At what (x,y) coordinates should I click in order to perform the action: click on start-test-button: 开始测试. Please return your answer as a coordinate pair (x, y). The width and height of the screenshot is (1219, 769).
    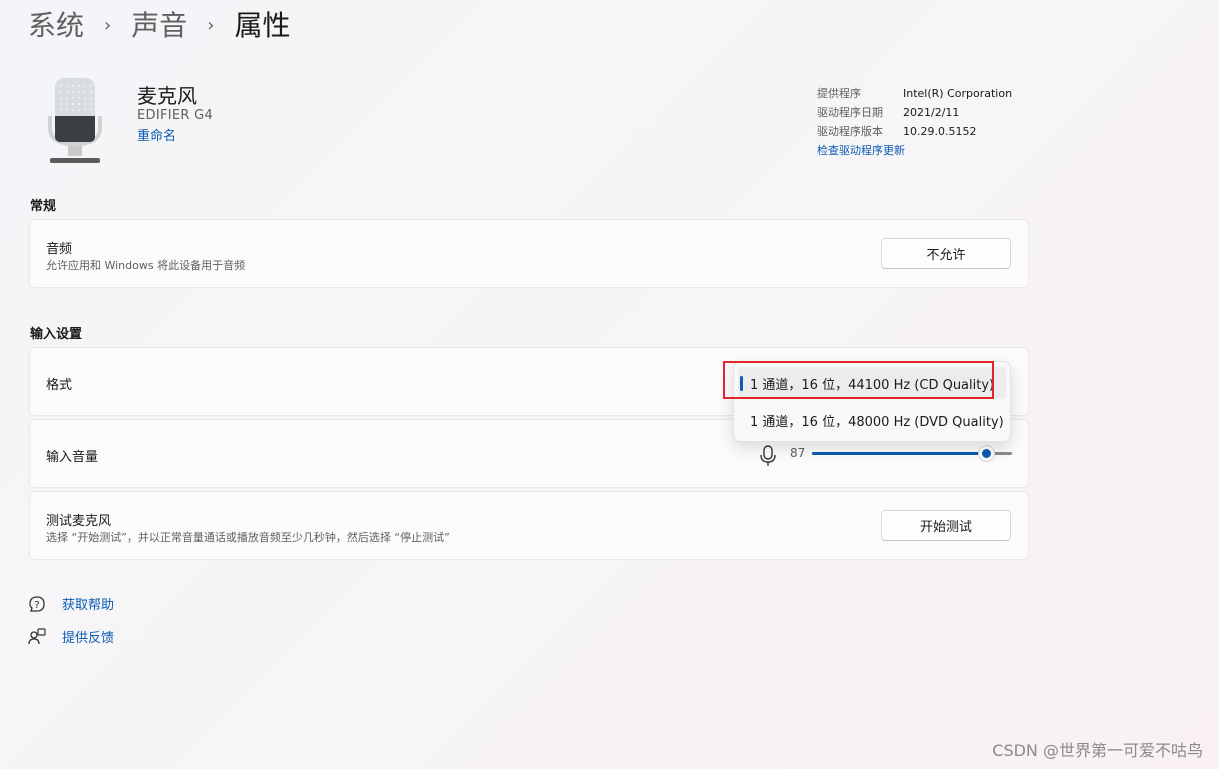
    Looking at the image, I should click on (946, 525).